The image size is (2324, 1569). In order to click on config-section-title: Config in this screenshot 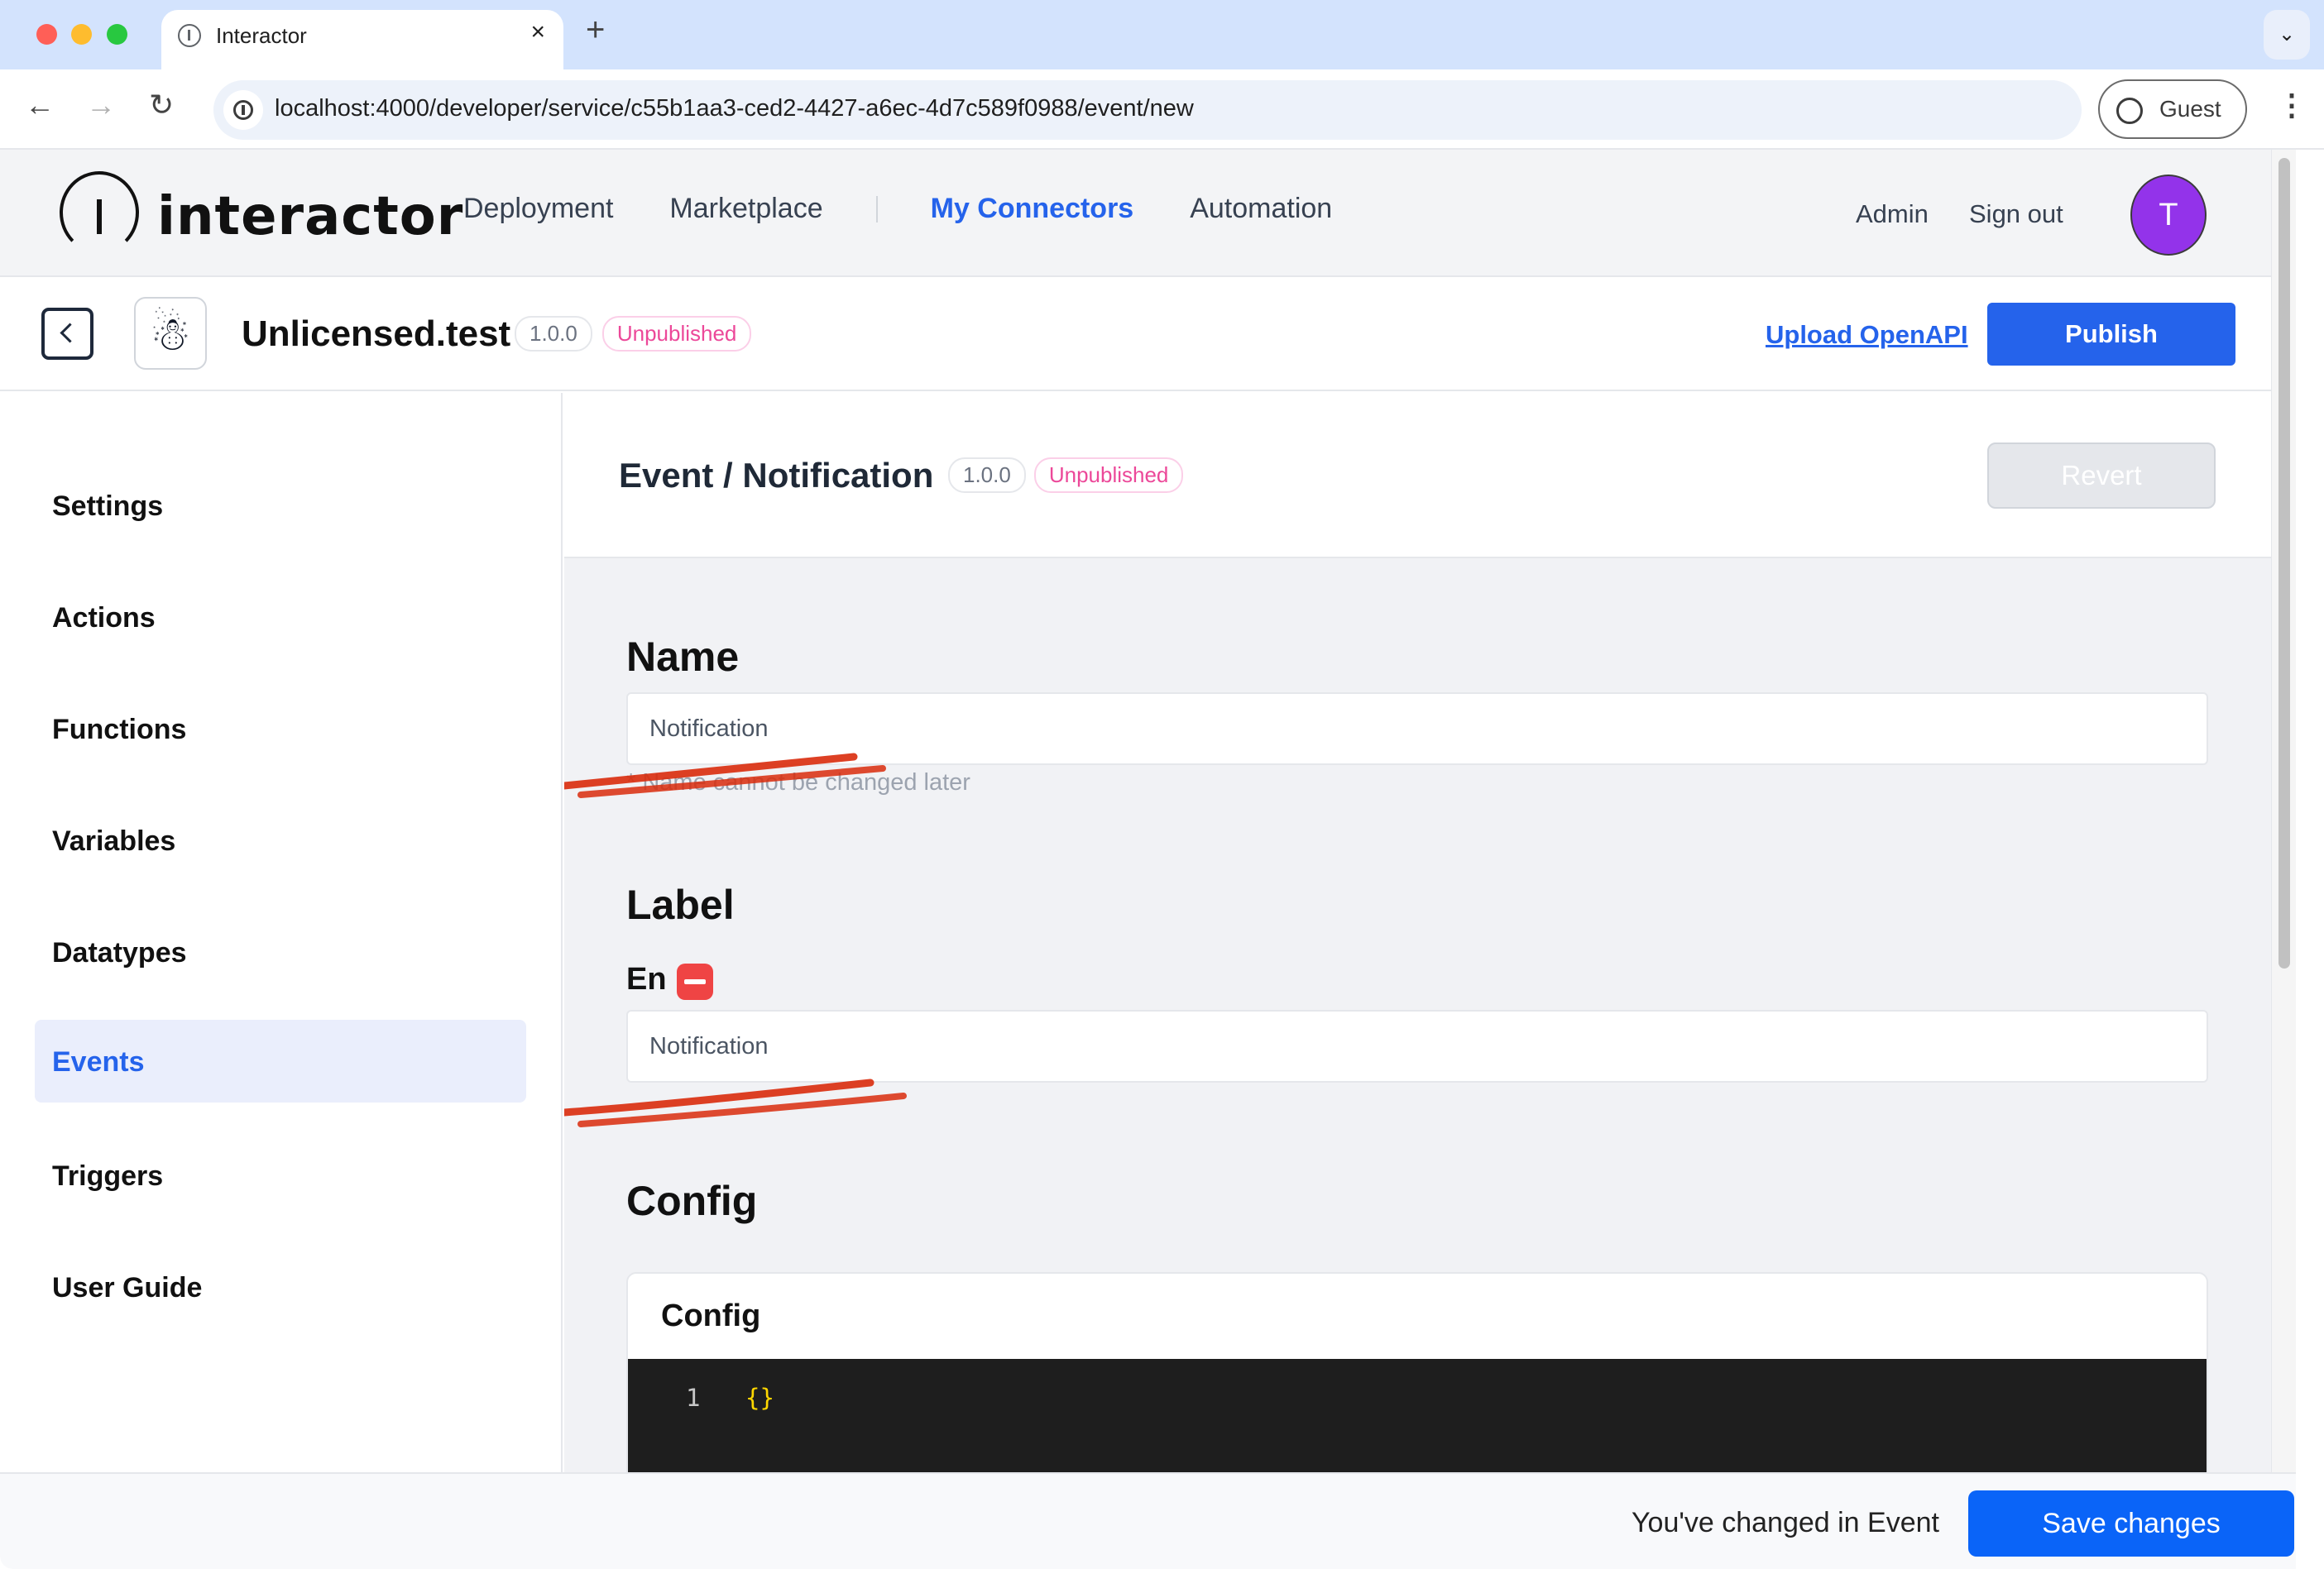, I will do `click(692, 1201)`.